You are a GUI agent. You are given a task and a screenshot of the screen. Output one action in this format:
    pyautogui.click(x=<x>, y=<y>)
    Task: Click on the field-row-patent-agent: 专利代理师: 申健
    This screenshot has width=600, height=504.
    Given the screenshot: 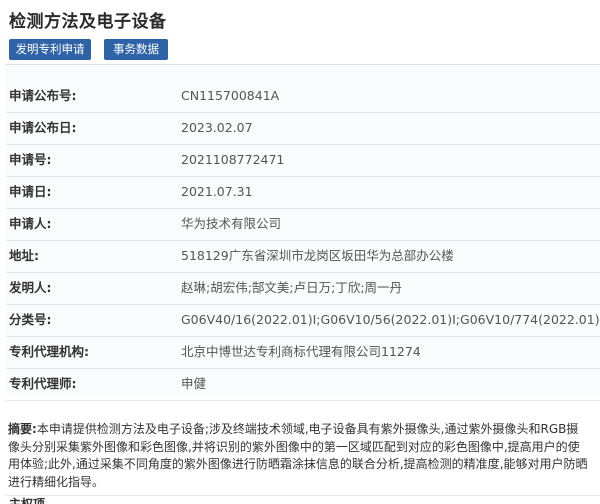 What is the action you would take?
    pyautogui.click(x=303, y=384)
    